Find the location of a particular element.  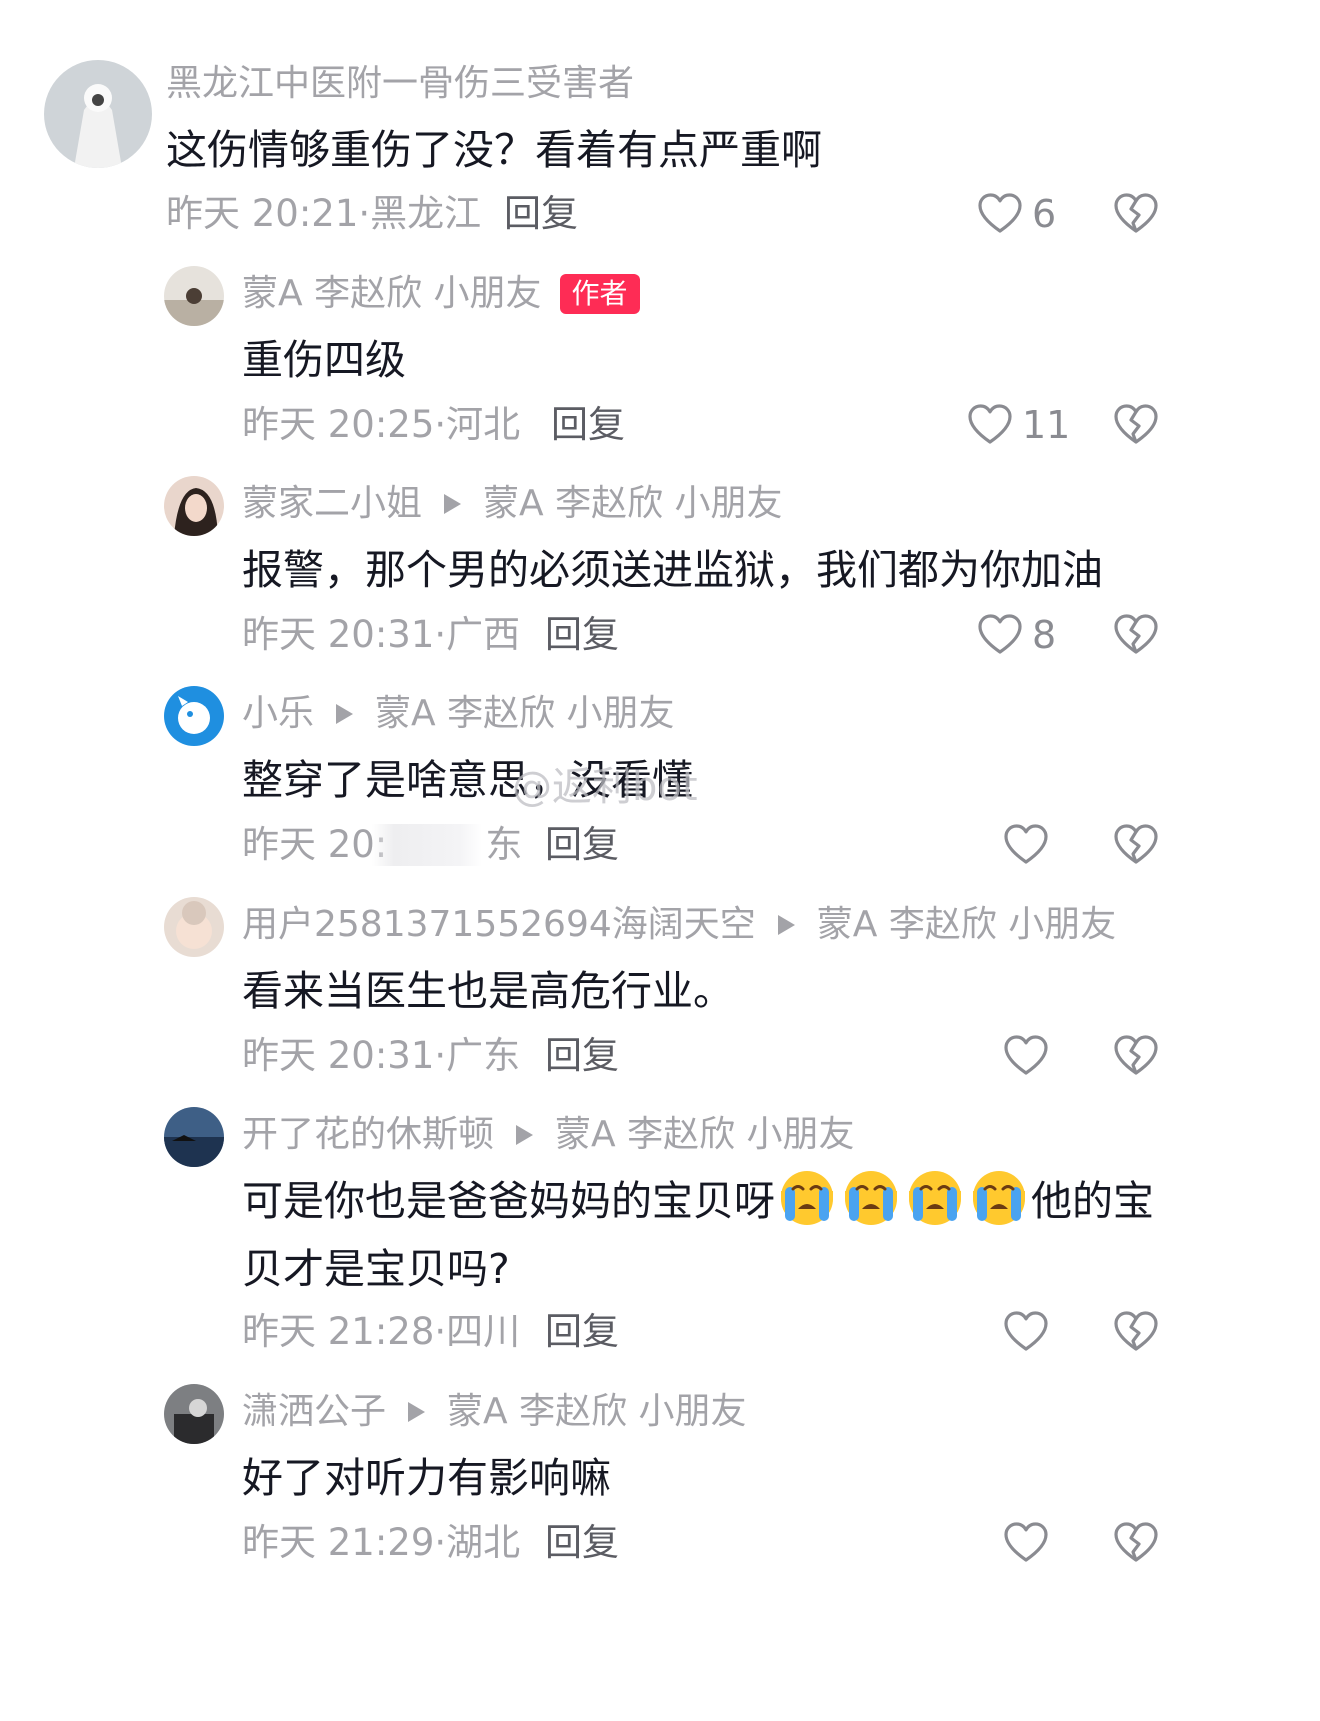

region: 湖北 is located at coordinates (483, 1542).